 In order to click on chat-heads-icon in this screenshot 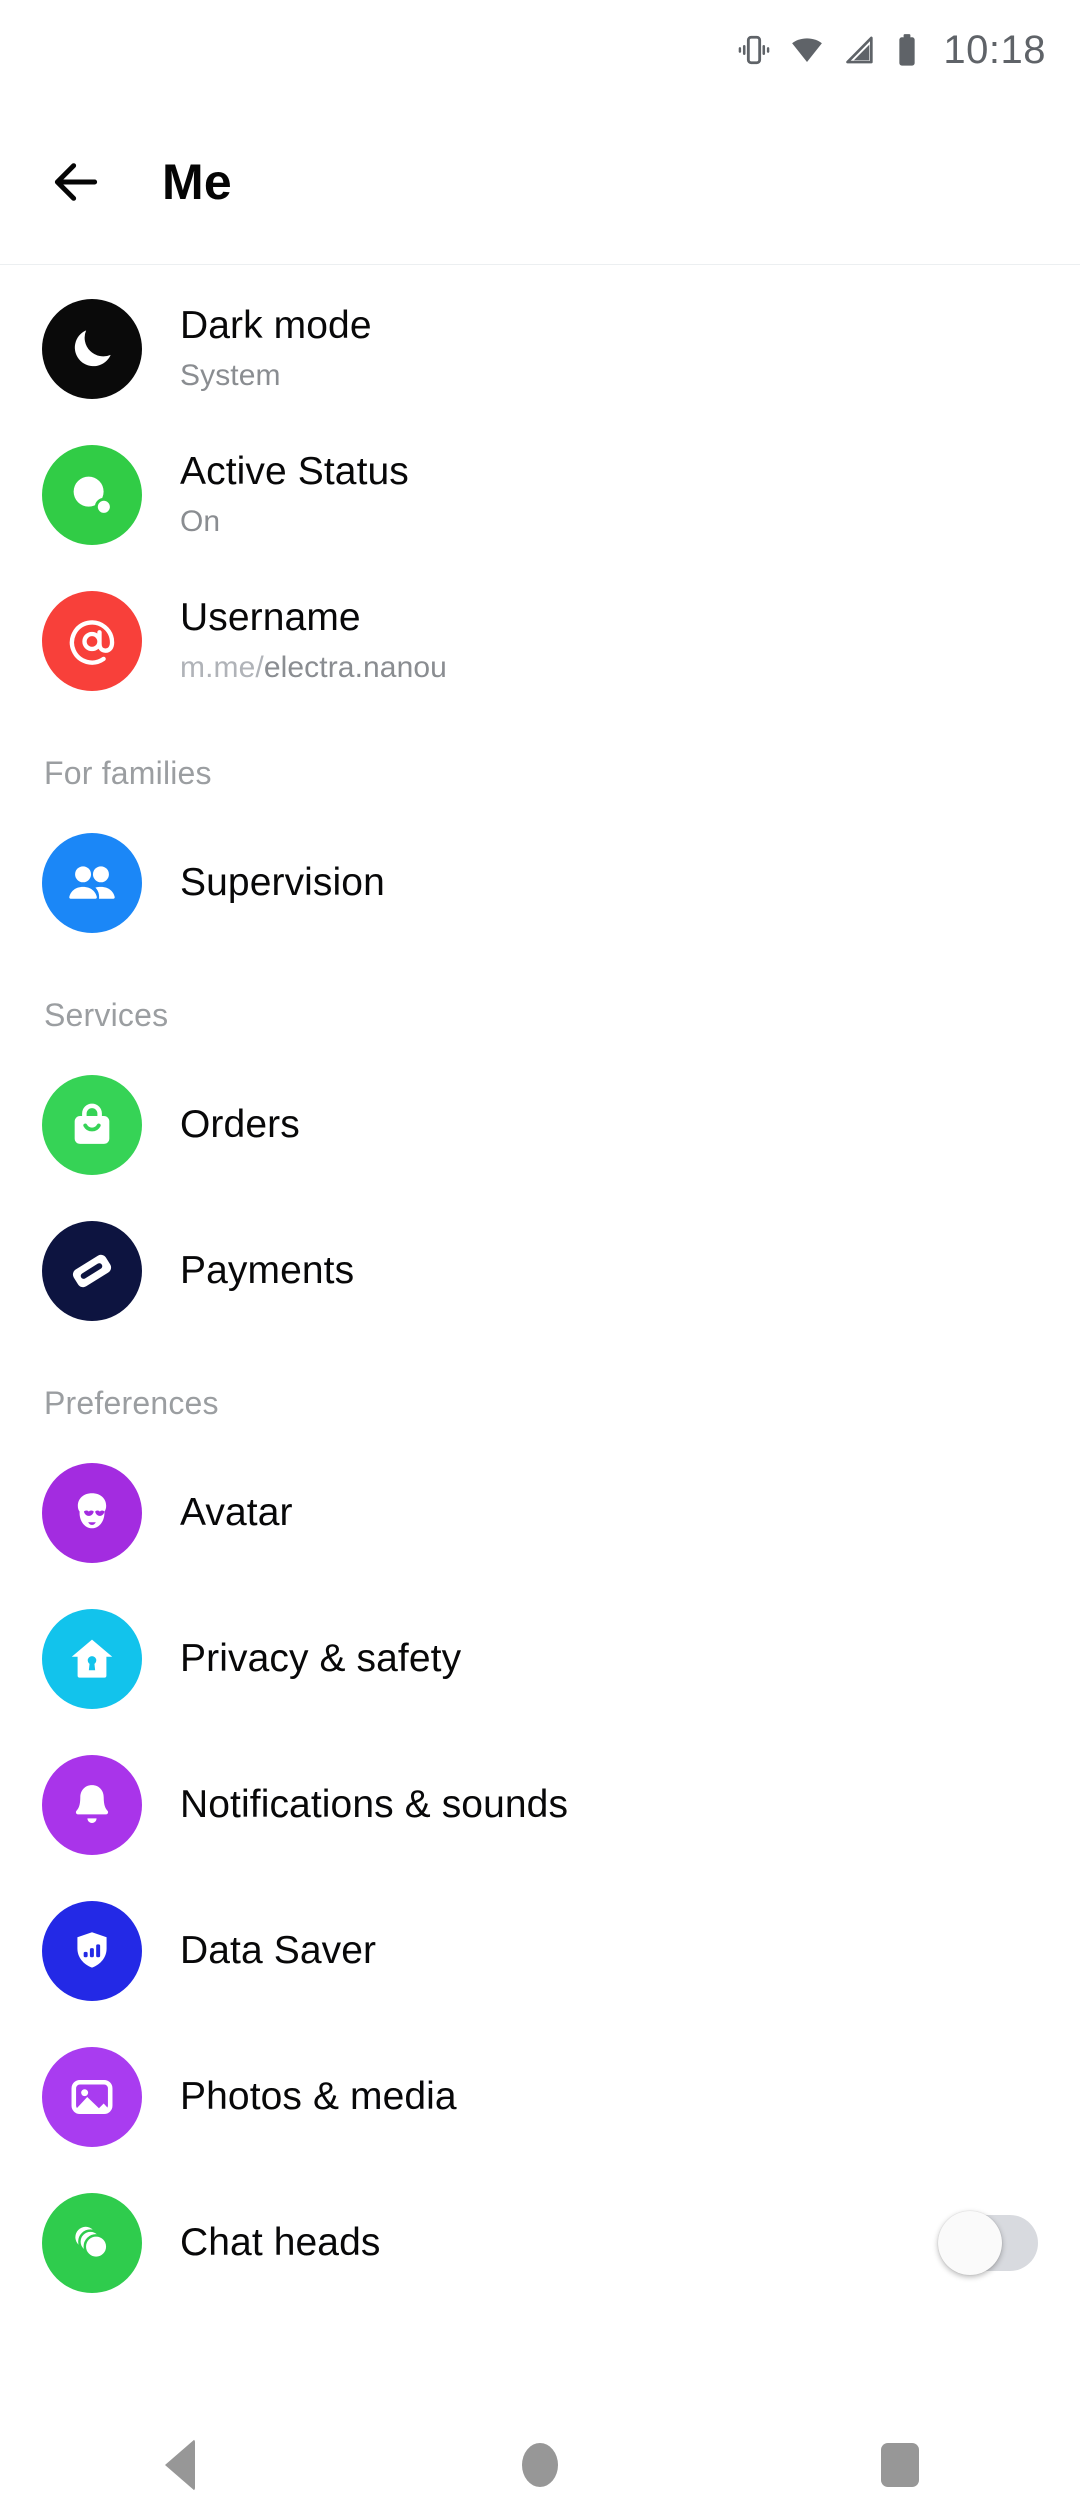, I will do `click(92, 2243)`.